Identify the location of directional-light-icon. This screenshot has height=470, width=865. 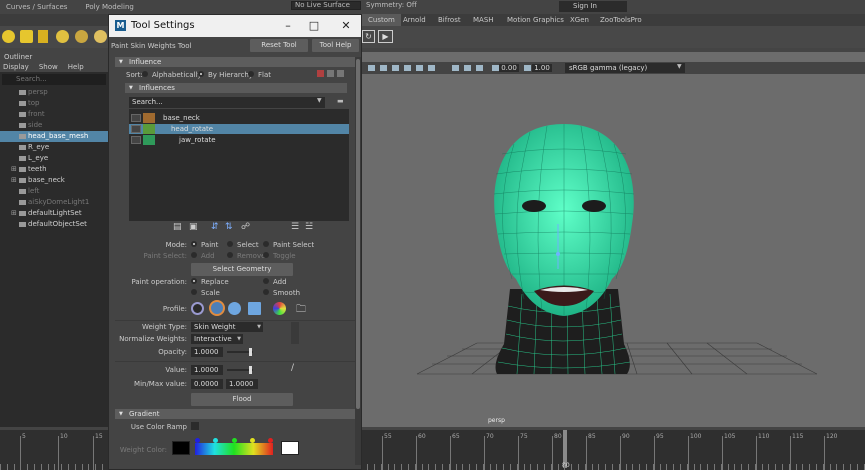
(43, 36).